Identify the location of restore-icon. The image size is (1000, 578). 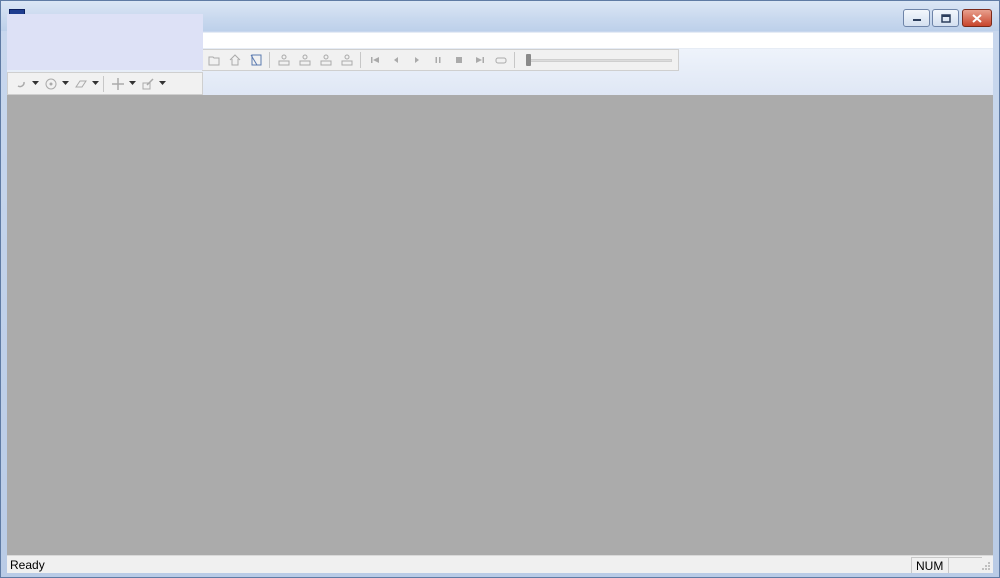
(945, 18).